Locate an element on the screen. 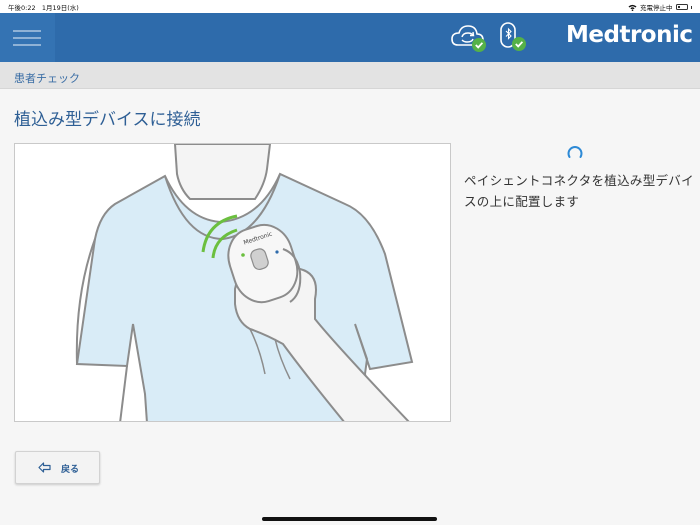  breadcrumb-bar: 患者チェック is located at coordinates (350, 75).